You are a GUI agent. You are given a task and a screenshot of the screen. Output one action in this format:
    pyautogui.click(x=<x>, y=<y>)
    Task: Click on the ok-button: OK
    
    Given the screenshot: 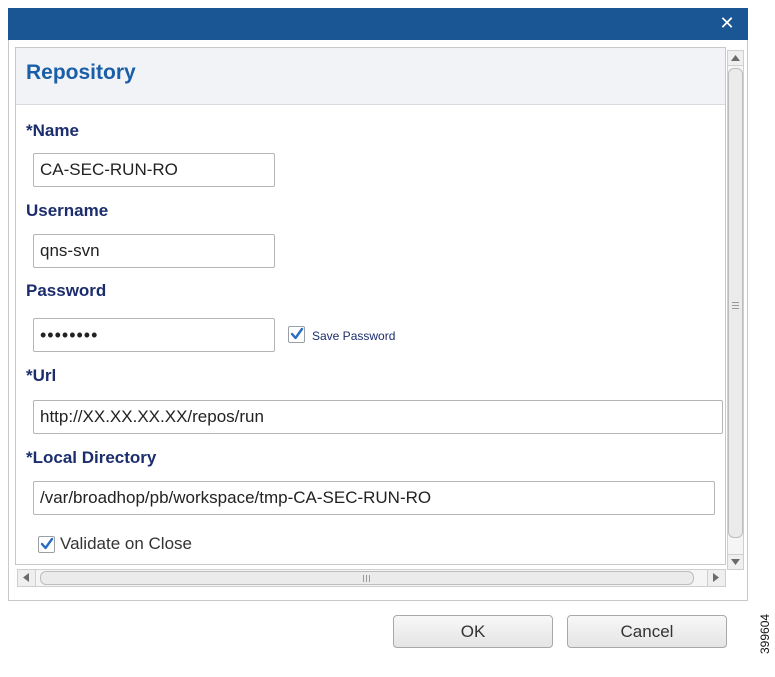 What is the action you would take?
    pyautogui.click(x=473, y=631)
    